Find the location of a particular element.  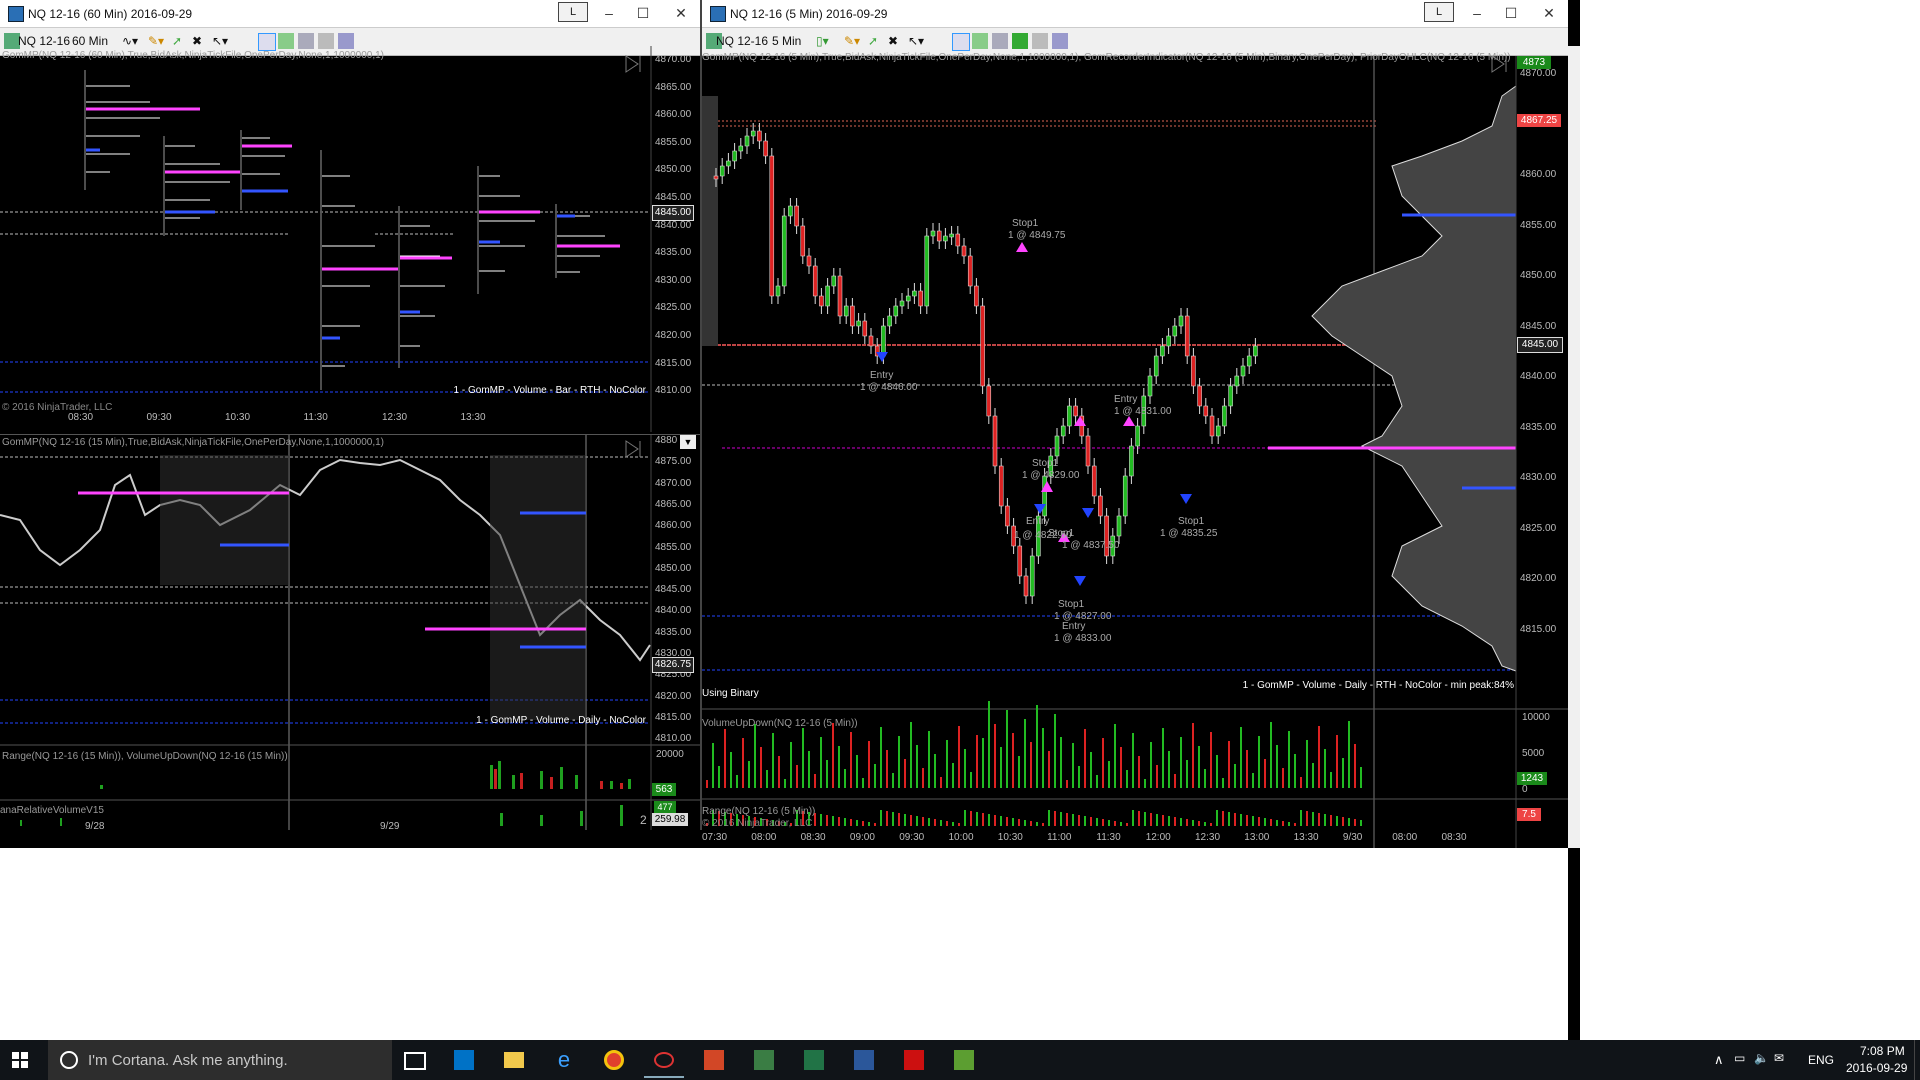

volume-icon: 🔈 is located at coordinates (1761, 1058).